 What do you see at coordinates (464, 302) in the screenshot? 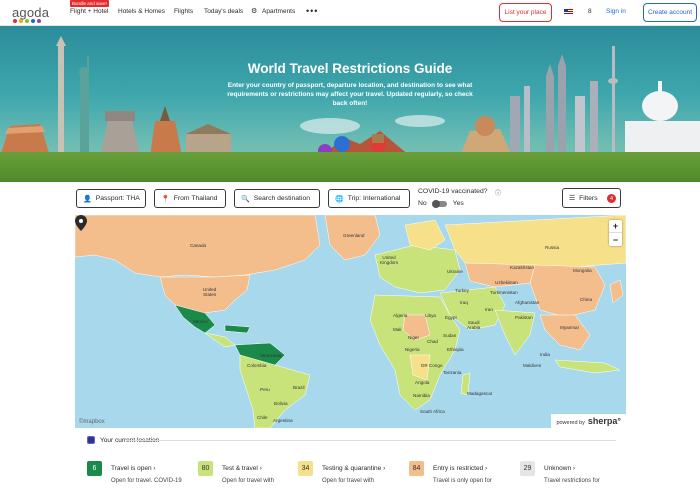
I see `map-label-iraq: Iraq` at bounding box center [464, 302].